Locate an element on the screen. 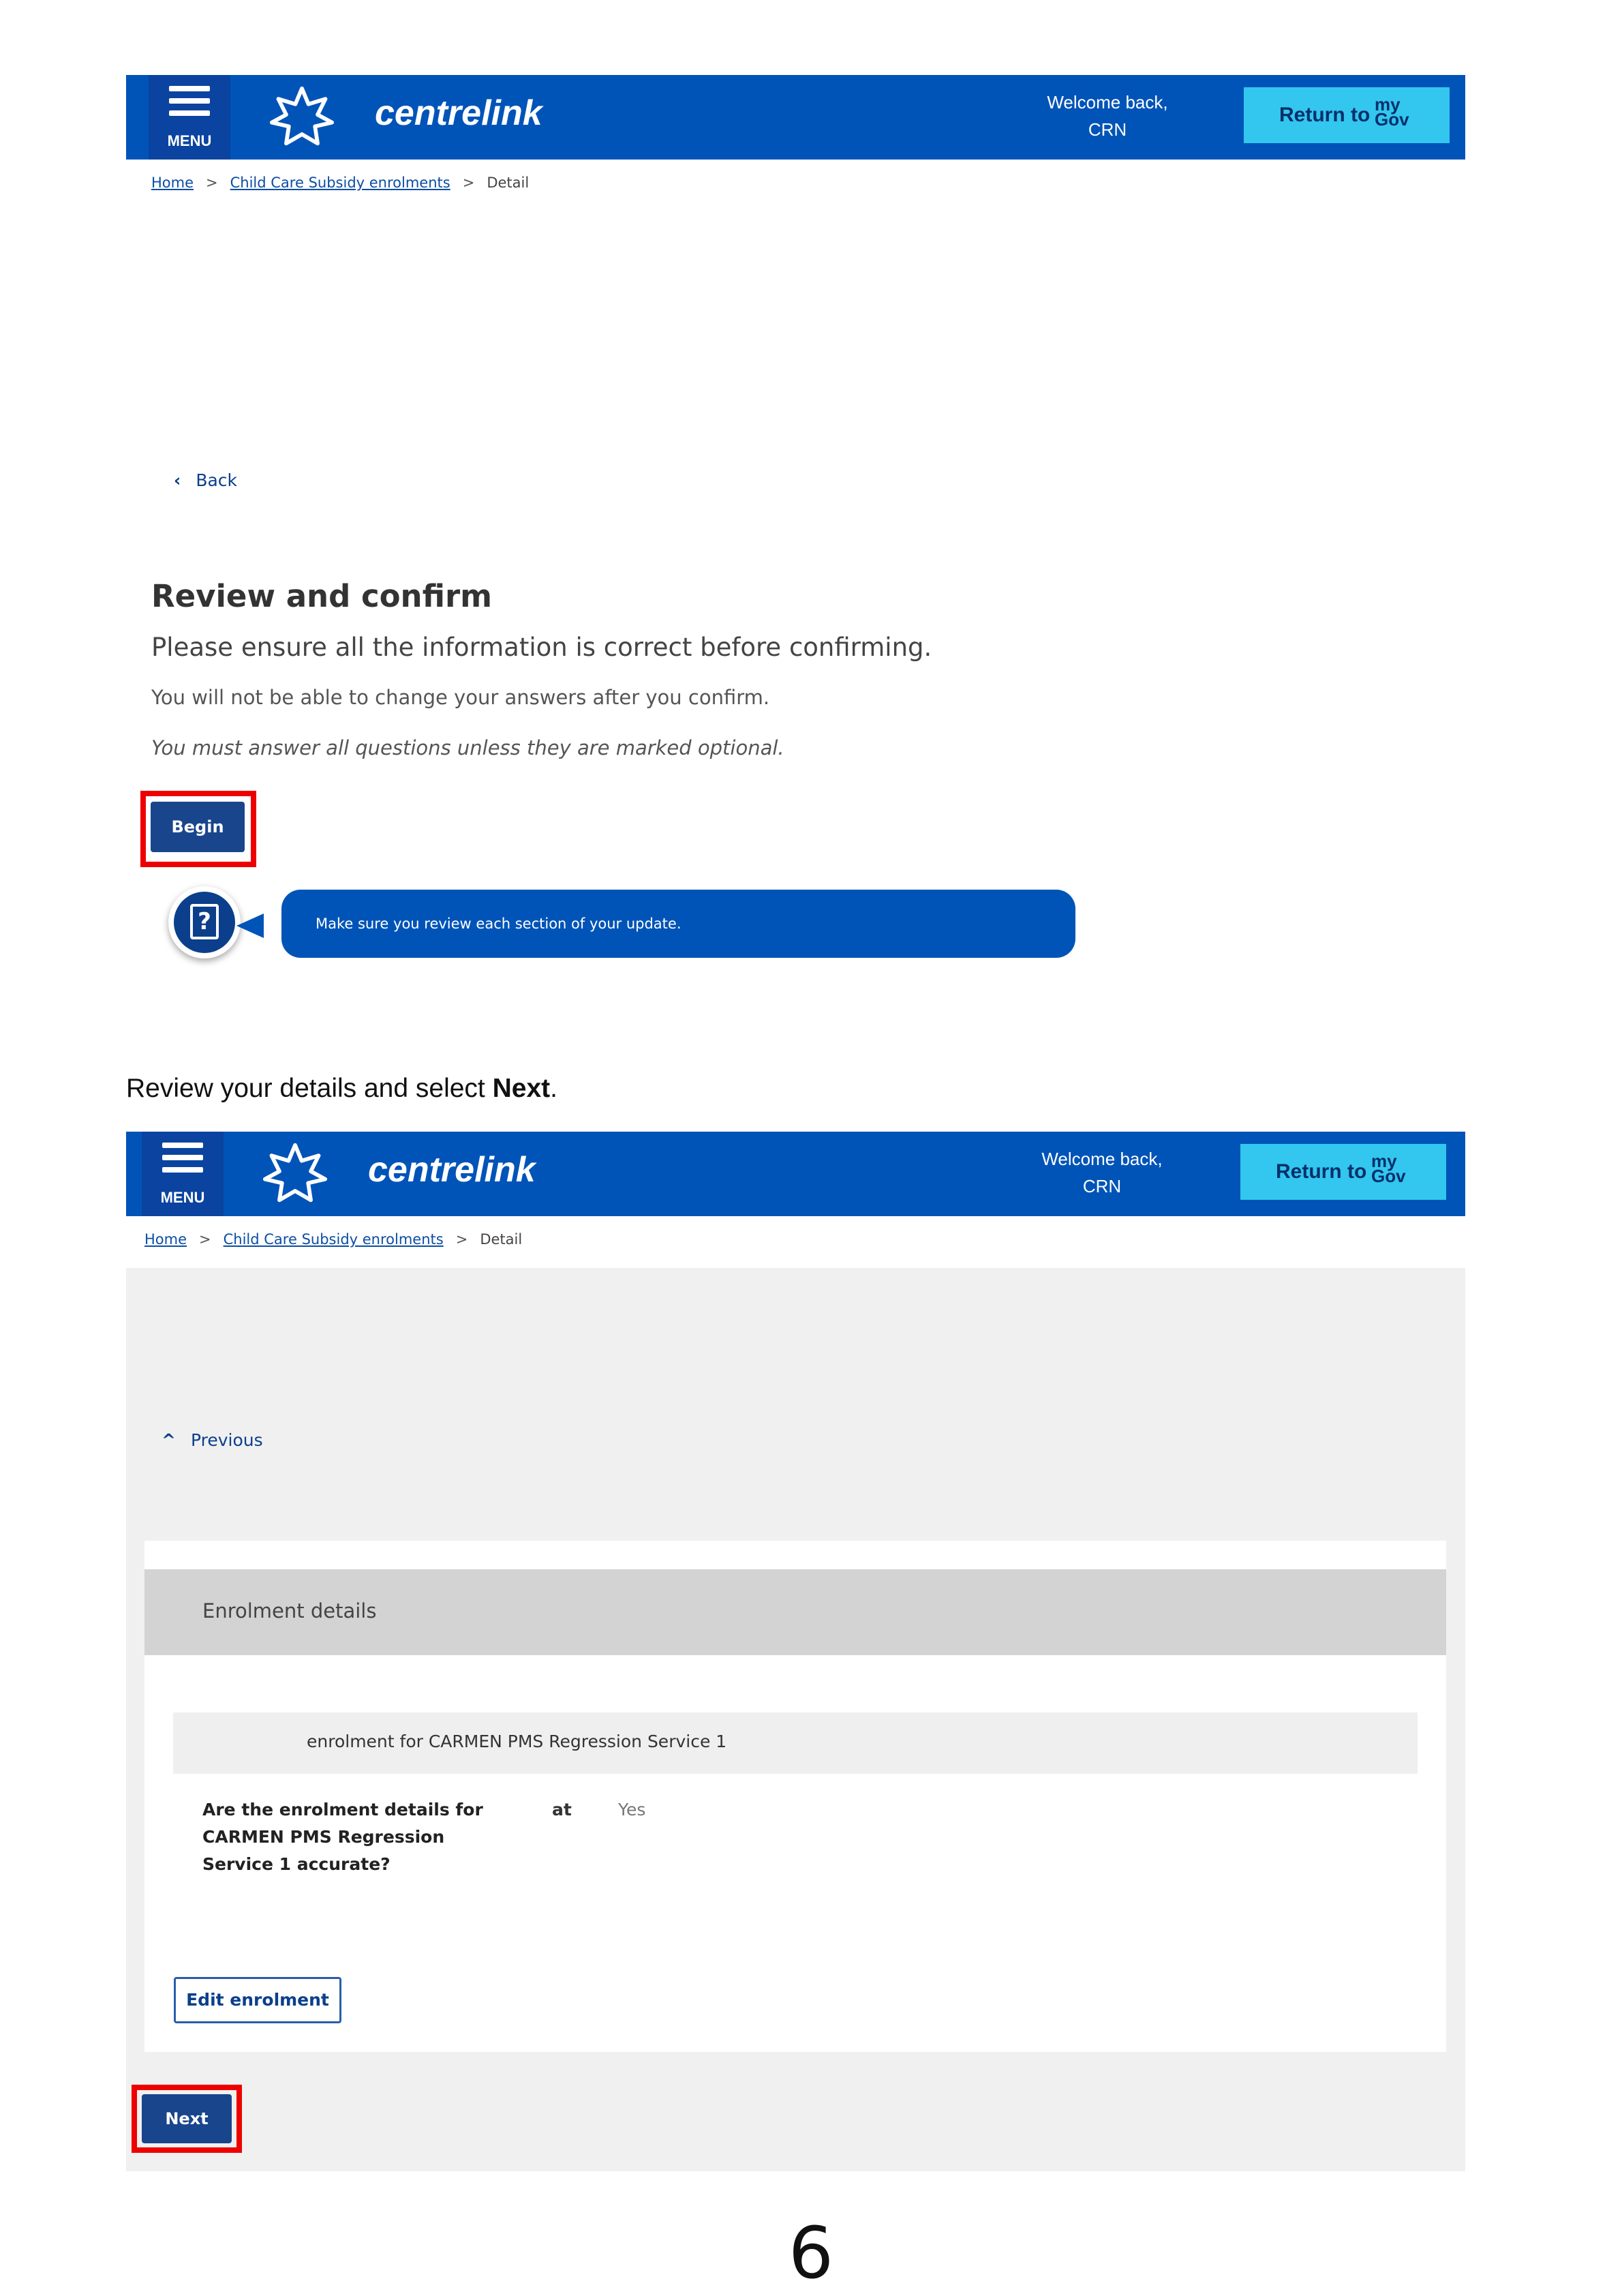 The width and height of the screenshot is (1622, 2296). help-avatar: ? is located at coordinates (204, 922).